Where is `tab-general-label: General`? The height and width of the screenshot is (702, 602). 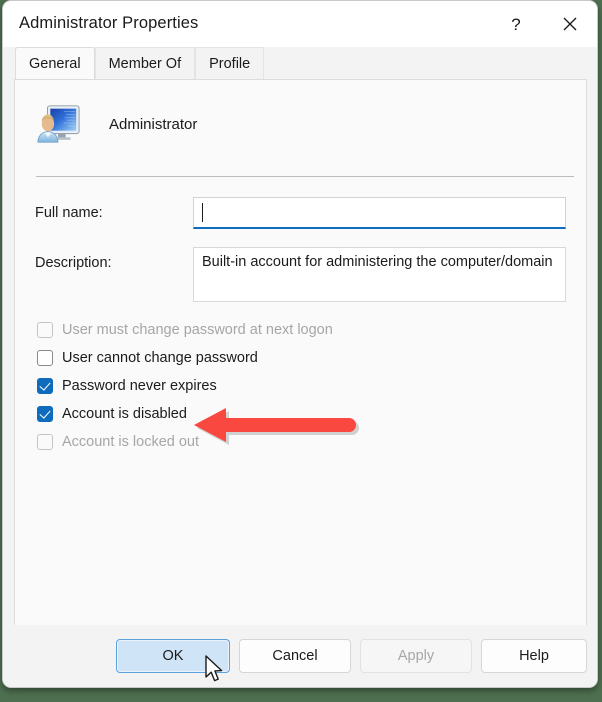 tab-general-label: General is located at coordinates (55, 63).